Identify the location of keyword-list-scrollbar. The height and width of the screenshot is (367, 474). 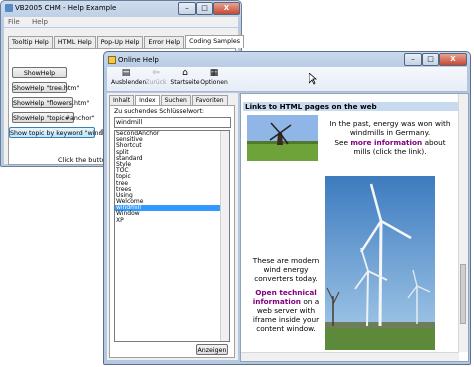
(224, 236).